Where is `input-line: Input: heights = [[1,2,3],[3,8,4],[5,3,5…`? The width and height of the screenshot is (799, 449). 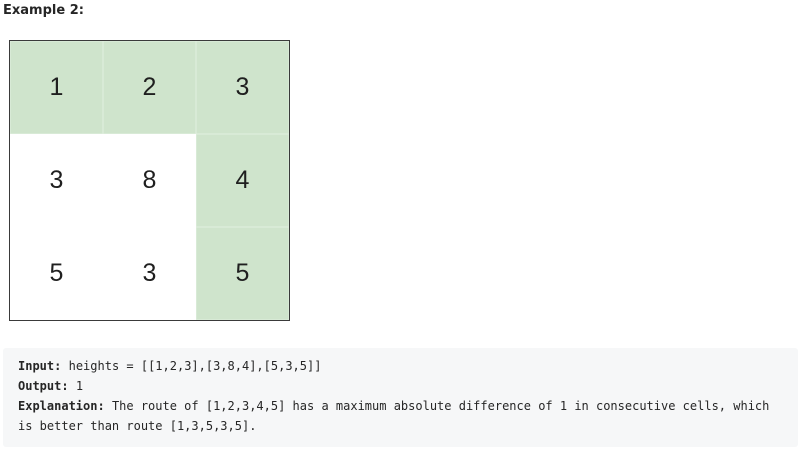
input-line: Input: heights = [[1,2,3],[3,8,4],[5,3,5… is located at coordinates (401, 366).